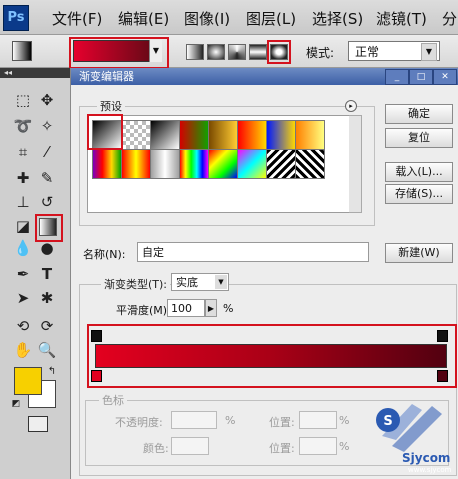 This screenshot has height=479, width=458. I want to click on reflected-gradient-icon, so click(258, 52).